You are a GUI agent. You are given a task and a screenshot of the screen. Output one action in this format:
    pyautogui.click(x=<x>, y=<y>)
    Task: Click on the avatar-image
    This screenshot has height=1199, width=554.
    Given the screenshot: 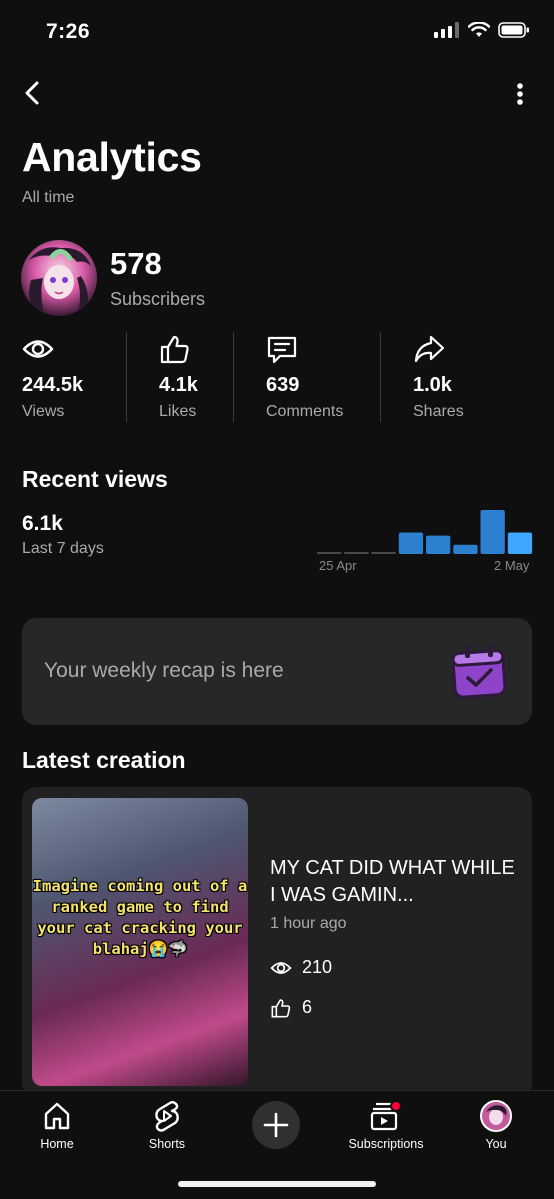 What is the action you would take?
    pyautogui.click(x=59, y=278)
    